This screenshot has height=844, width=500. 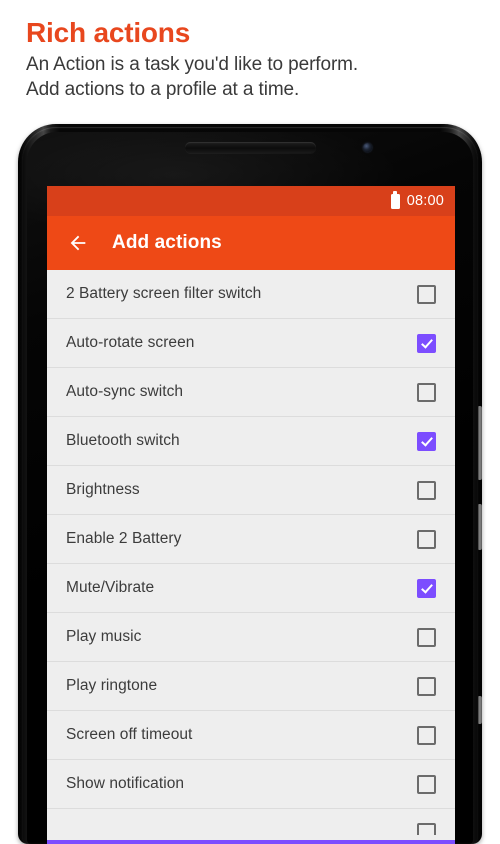 I want to click on list-item: Play ringtone, so click(x=251, y=686).